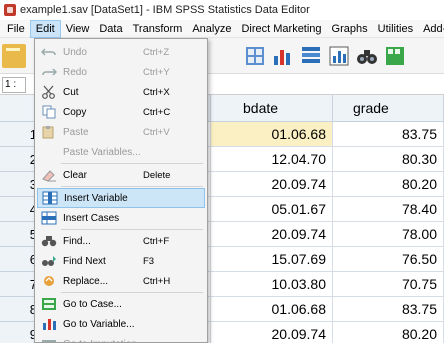 The width and height of the screenshot is (444, 343). Describe the element at coordinates (388, 259) in the screenshot. I see `cell-grade: 76.50` at that location.